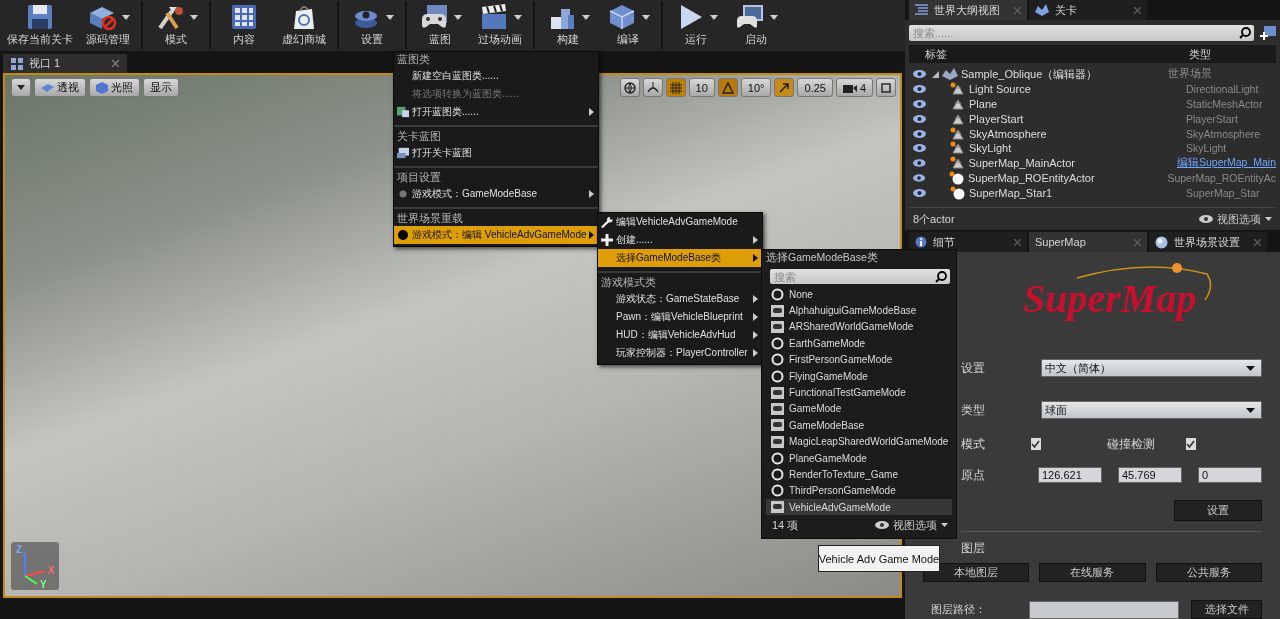 This screenshot has width=1280, height=619. I want to click on menu-heading: 世界场景重载, so click(430, 218).